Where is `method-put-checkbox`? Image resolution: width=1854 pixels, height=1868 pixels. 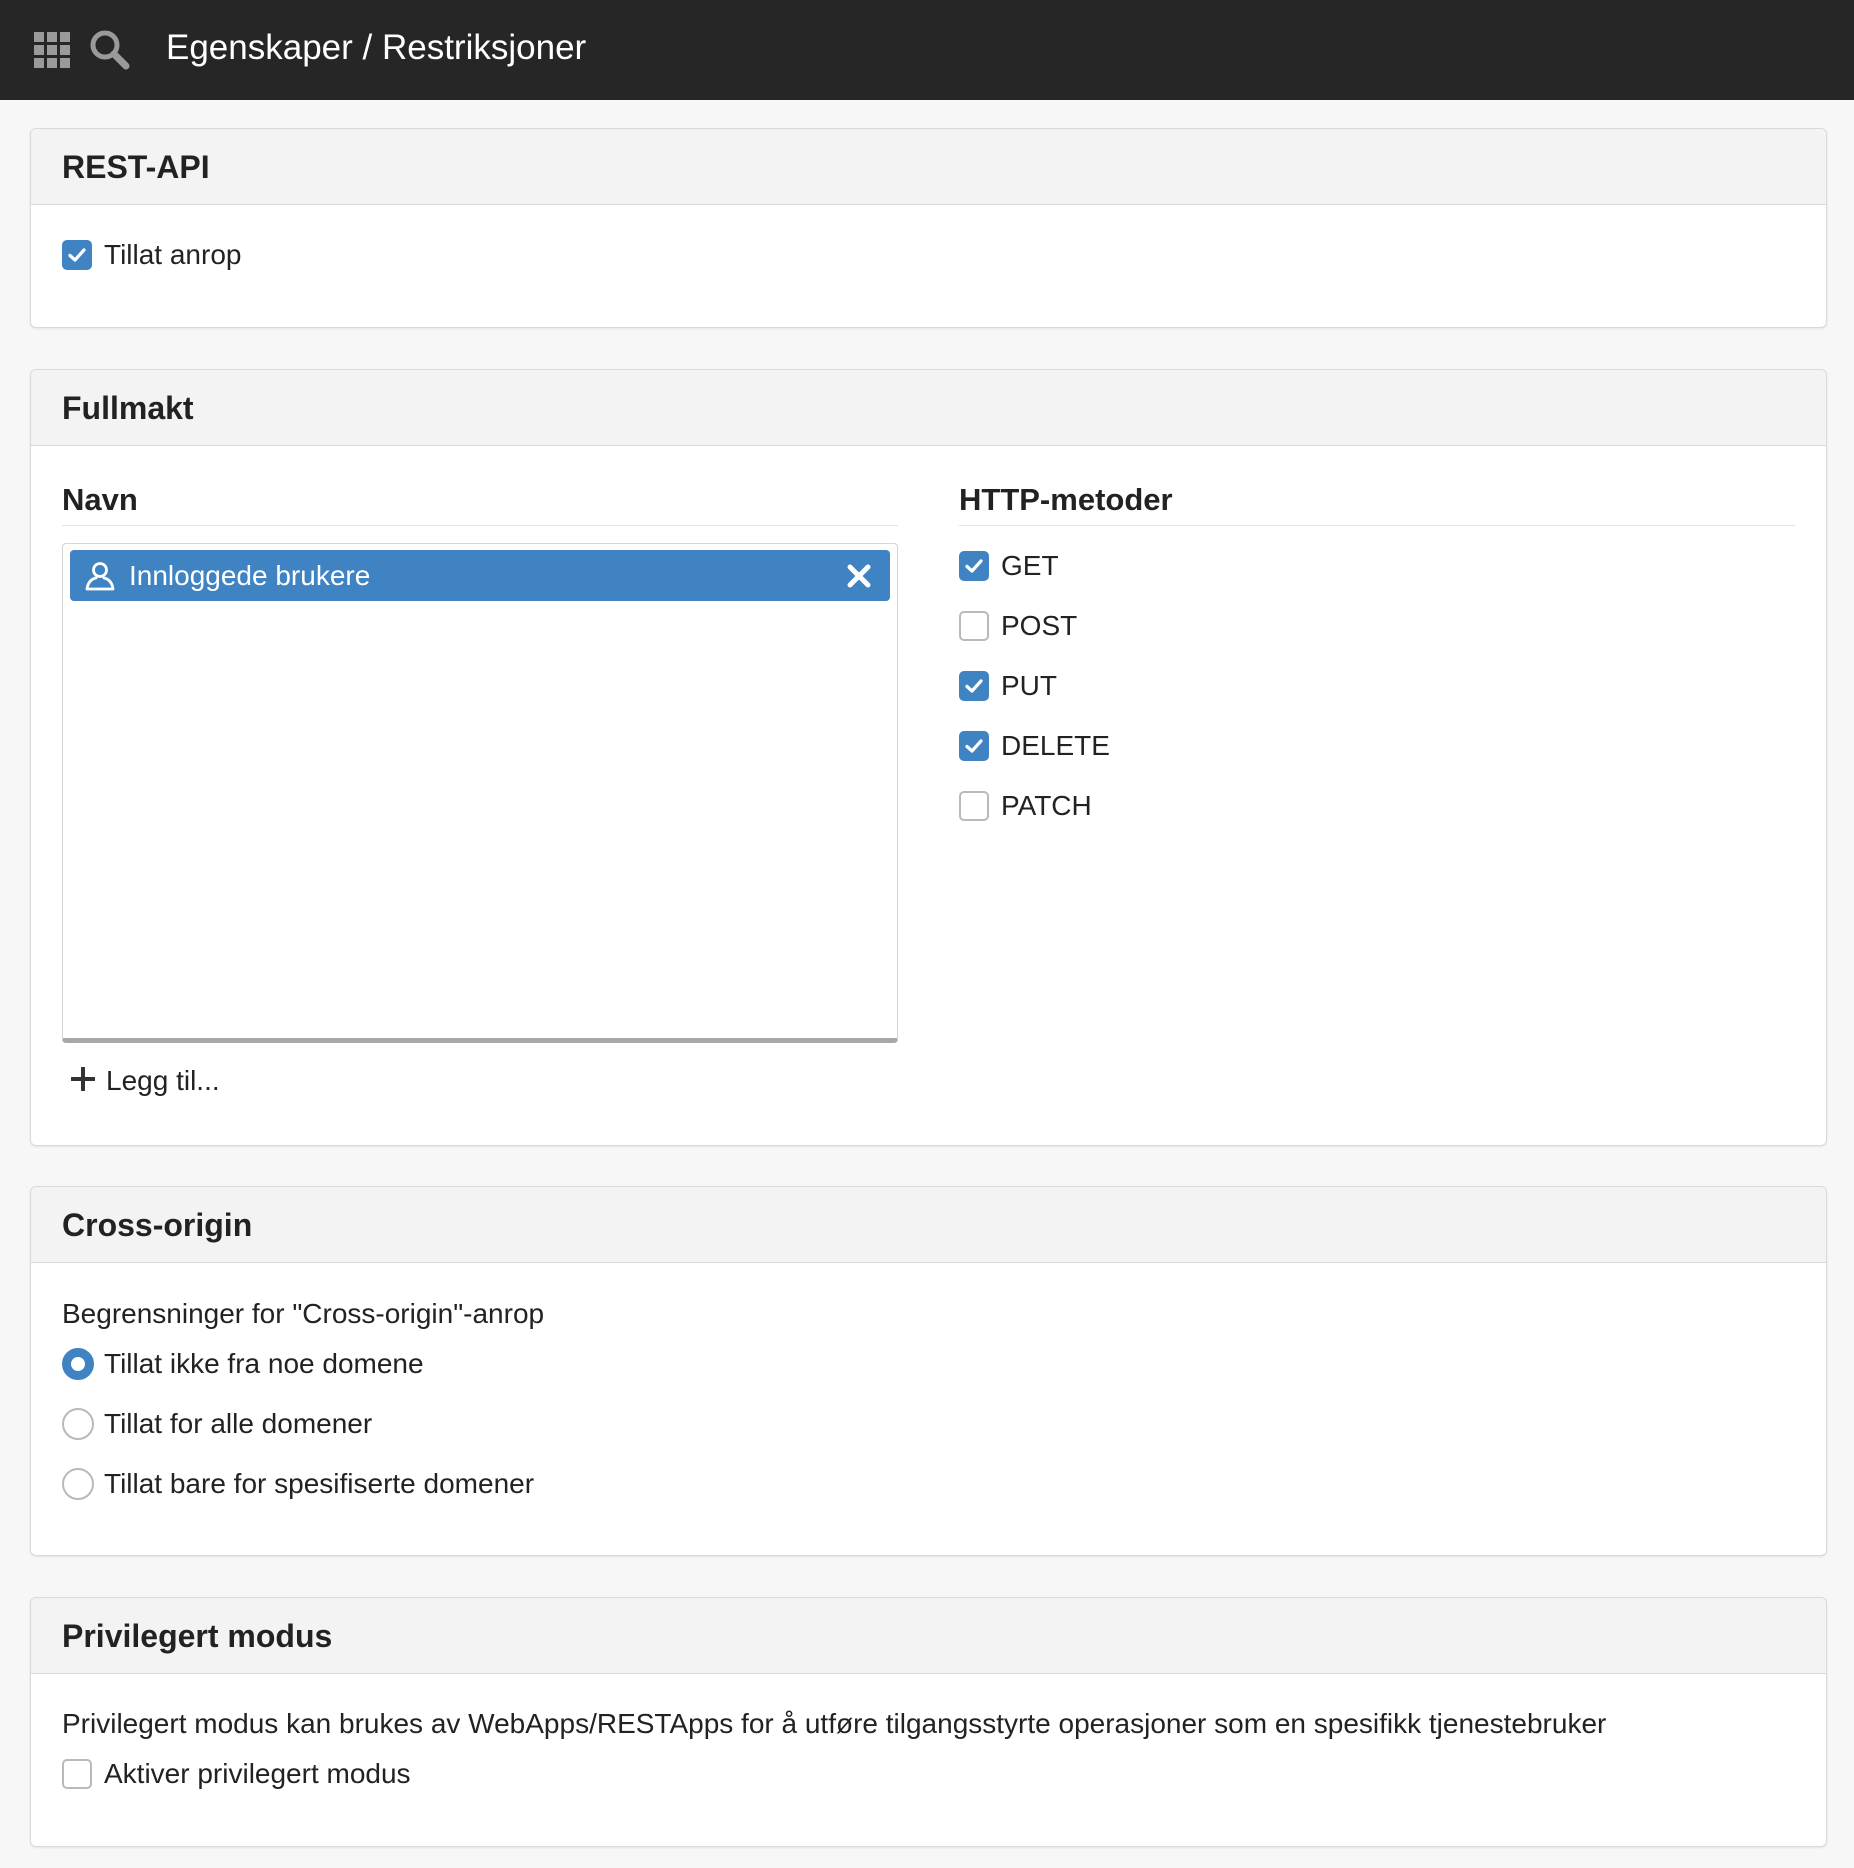
method-put-checkbox is located at coordinates (974, 686).